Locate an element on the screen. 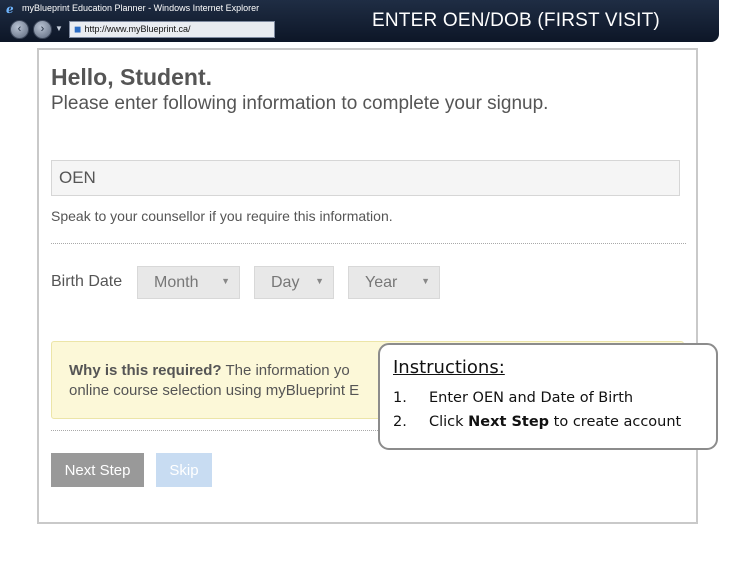  day-select-label: Day is located at coordinates (285, 282).